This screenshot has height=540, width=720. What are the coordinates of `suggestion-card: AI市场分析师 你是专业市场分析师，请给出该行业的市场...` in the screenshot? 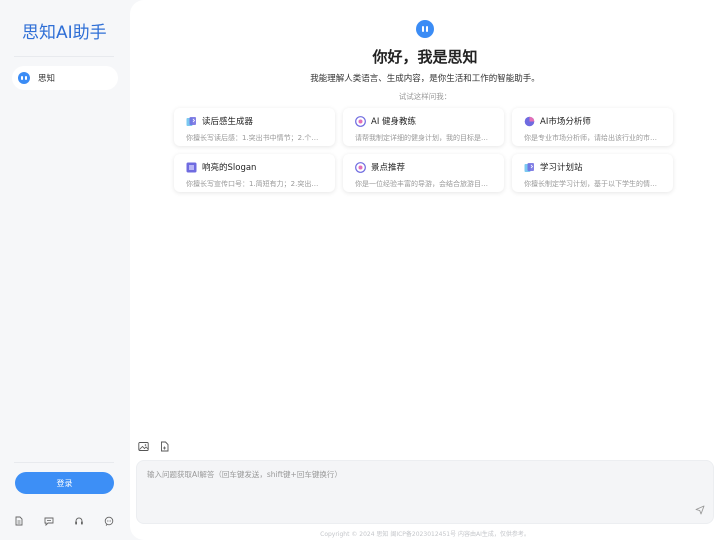 It's located at (592, 127).